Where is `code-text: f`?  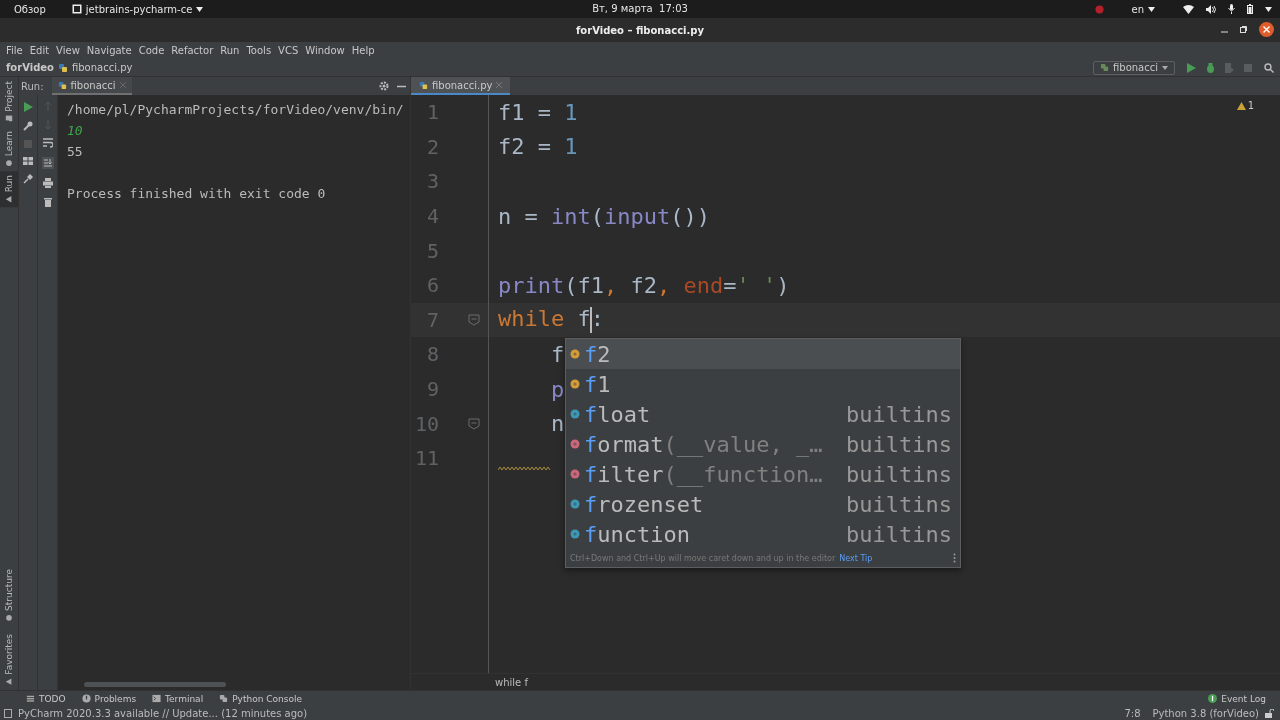 code-text: f is located at coordinates (557, 354).